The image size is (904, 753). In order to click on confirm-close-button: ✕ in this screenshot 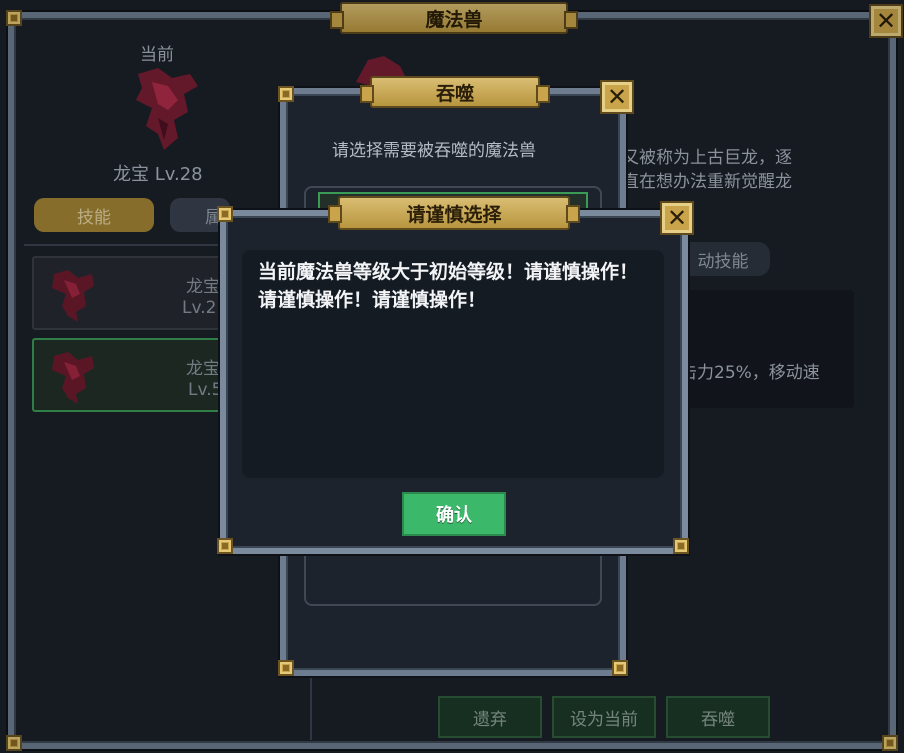, I will do `click(677, 218)`.